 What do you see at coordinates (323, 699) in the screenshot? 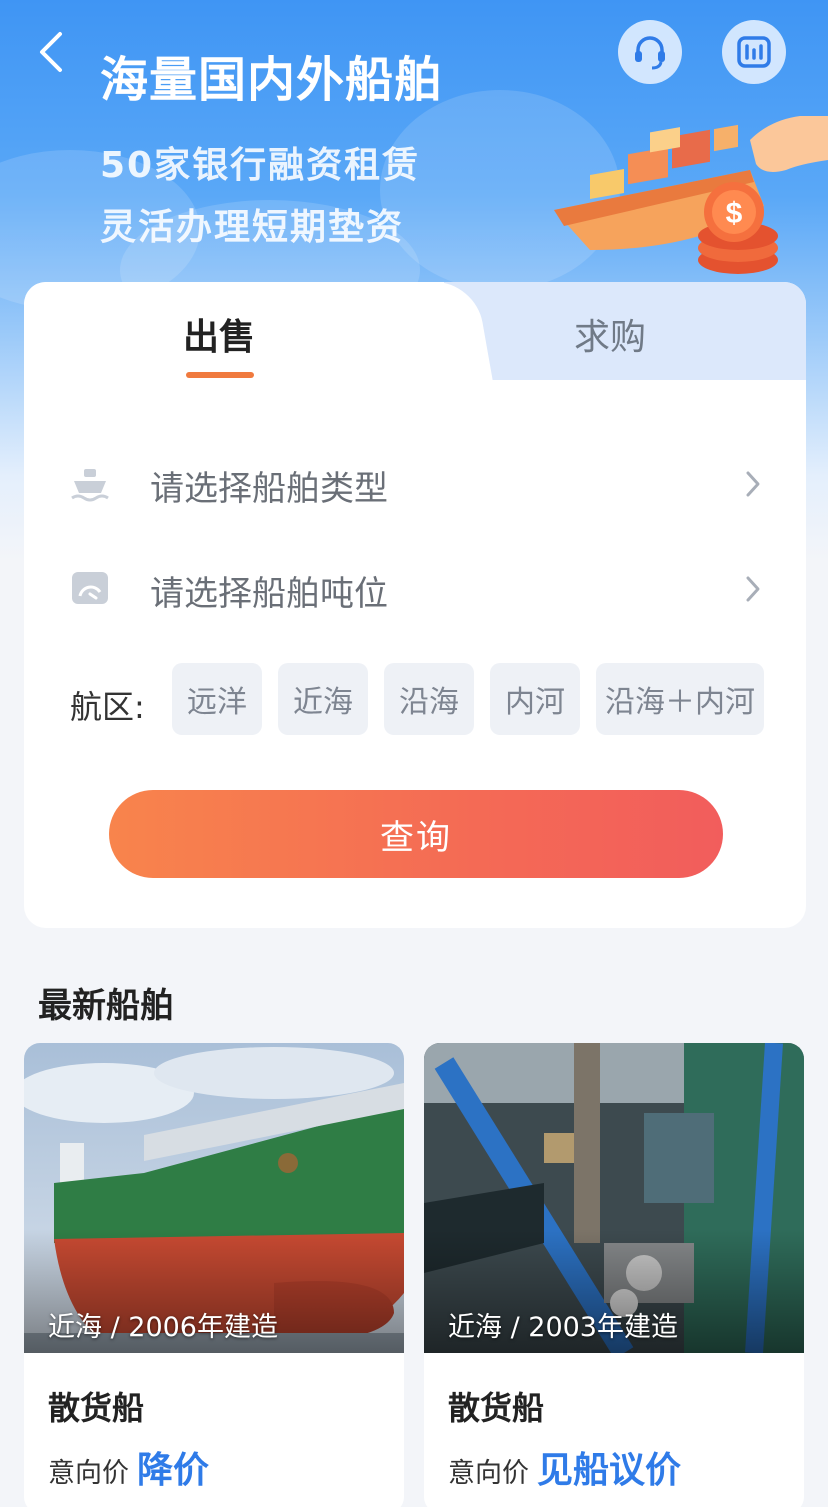
I see `area-chip-offshore: 近海` at bounding box center [323, 699].